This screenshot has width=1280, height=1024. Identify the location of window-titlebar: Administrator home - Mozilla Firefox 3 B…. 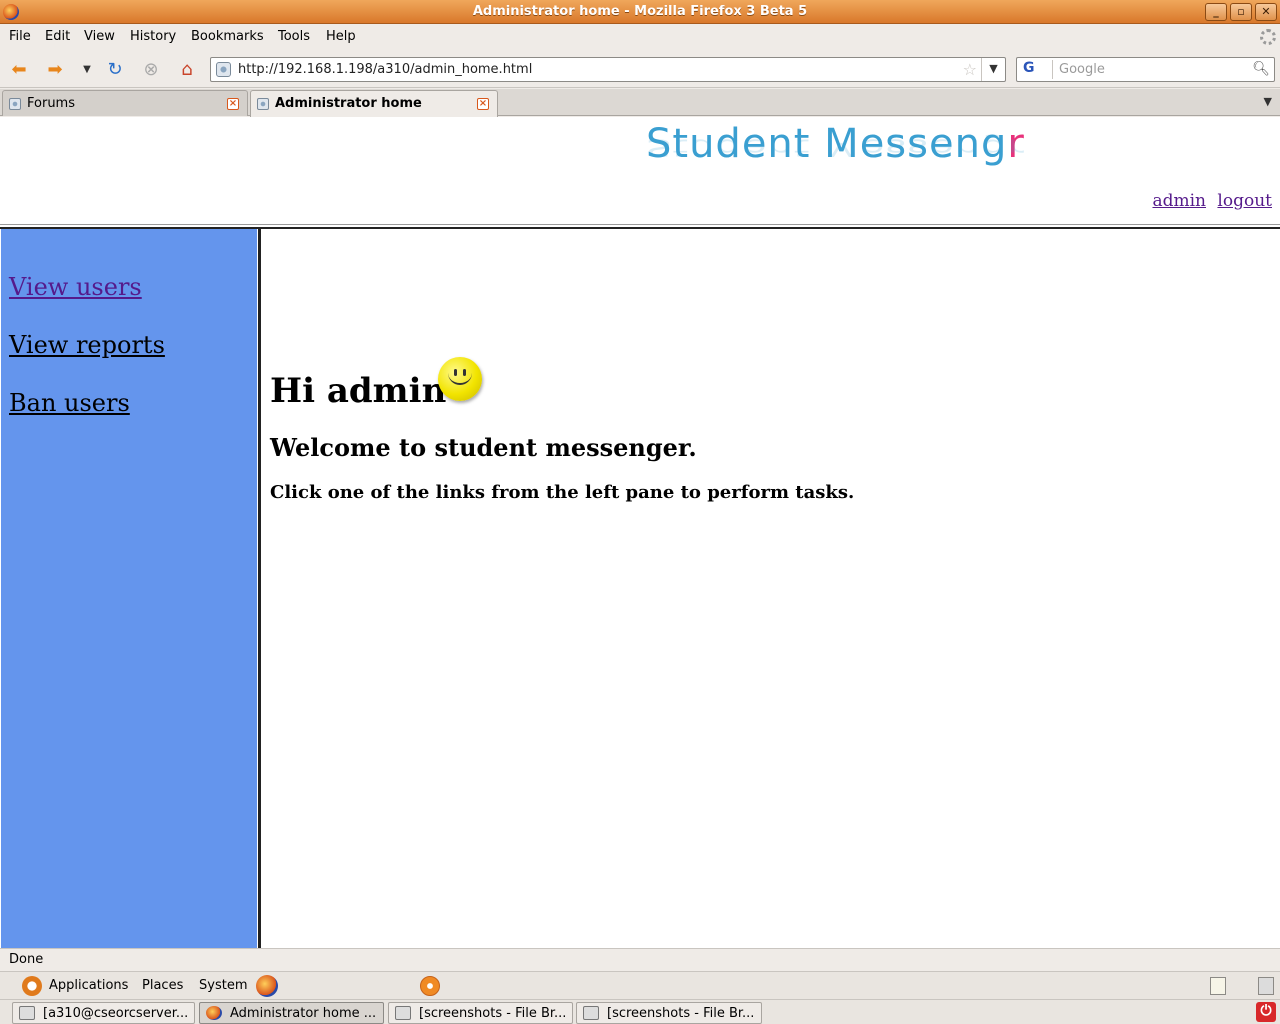
(640, 12).